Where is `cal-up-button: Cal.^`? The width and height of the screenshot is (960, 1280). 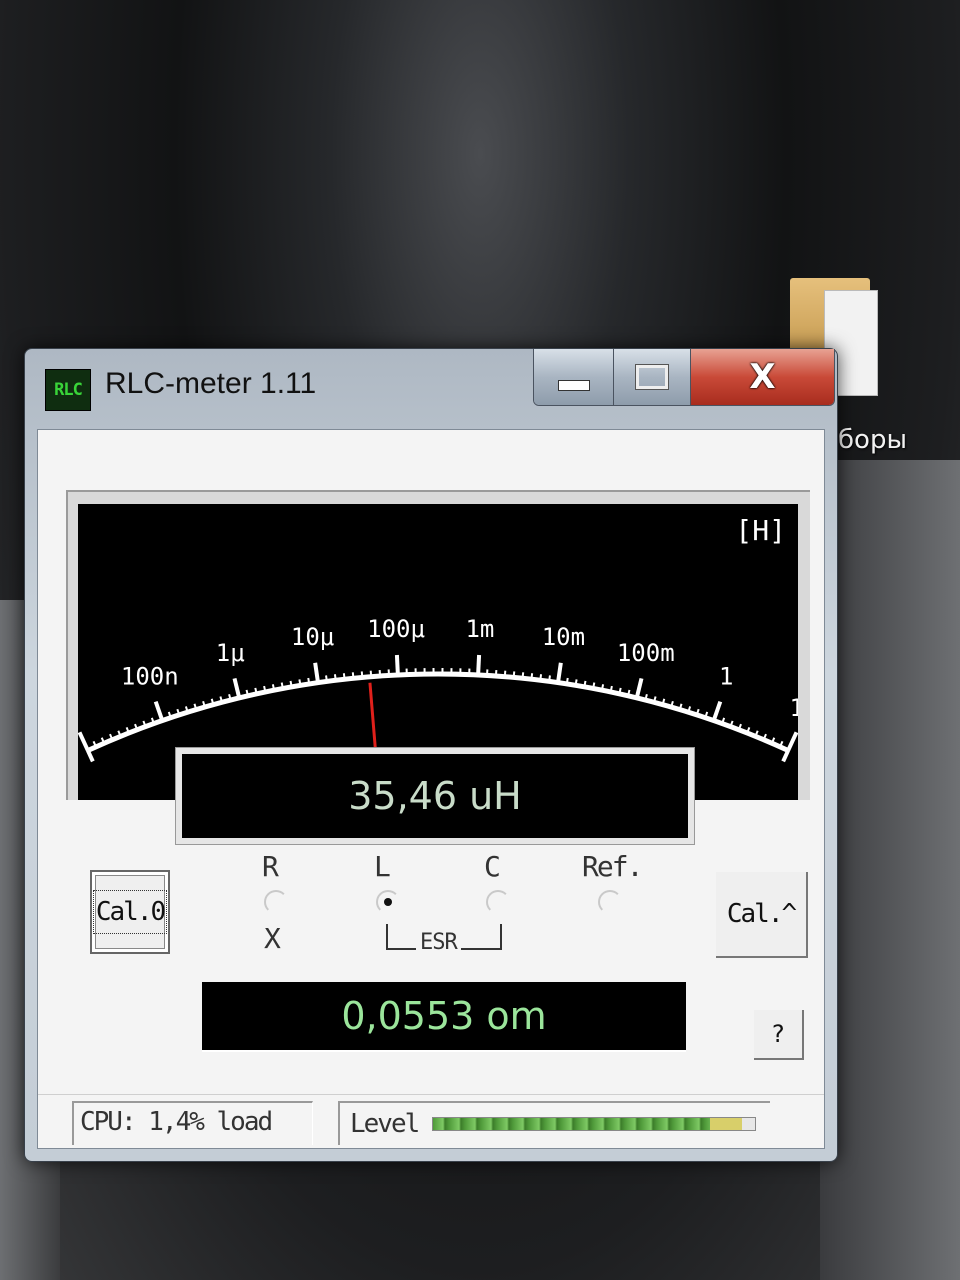 cal-up-button: Cal.^ is located at coordinates (762, 915).